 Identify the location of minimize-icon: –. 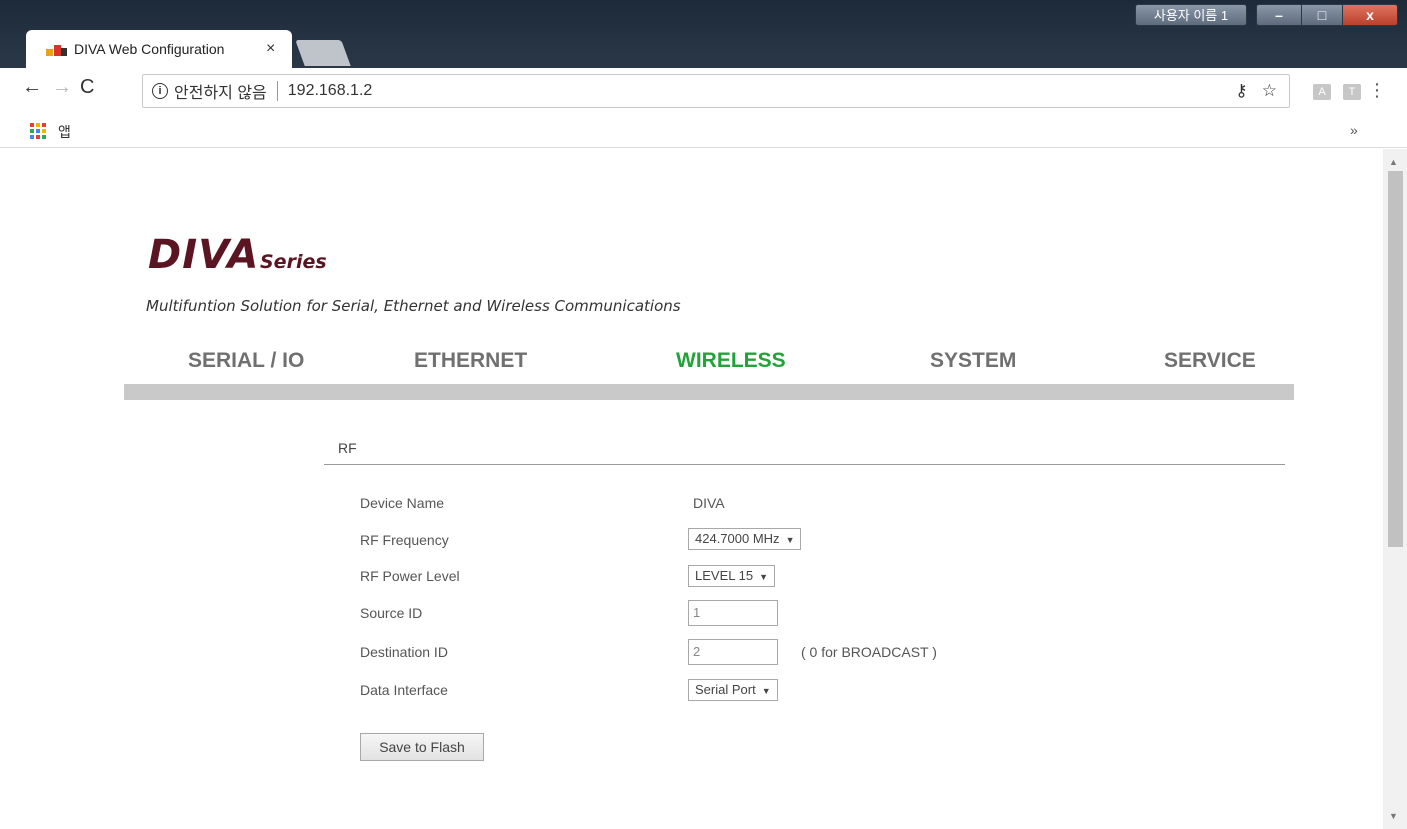
(1279, 15).